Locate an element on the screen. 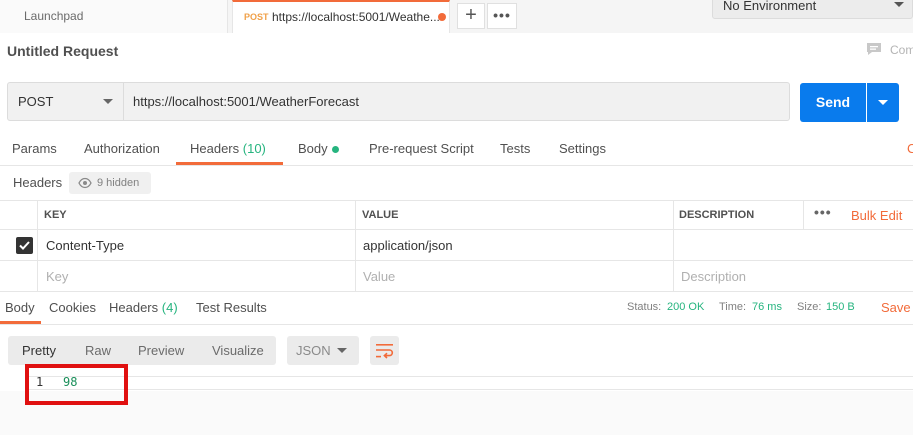 This screenshot has height=435, width=913. environment-select: No Environment is located at coordinates (812, 9).